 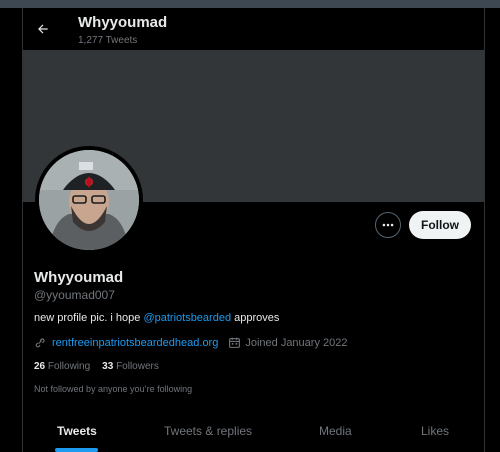 What do you see at coordinates (484, 230) in the screenshot?
I see `column-border-right` at bounding box center [484, 230].